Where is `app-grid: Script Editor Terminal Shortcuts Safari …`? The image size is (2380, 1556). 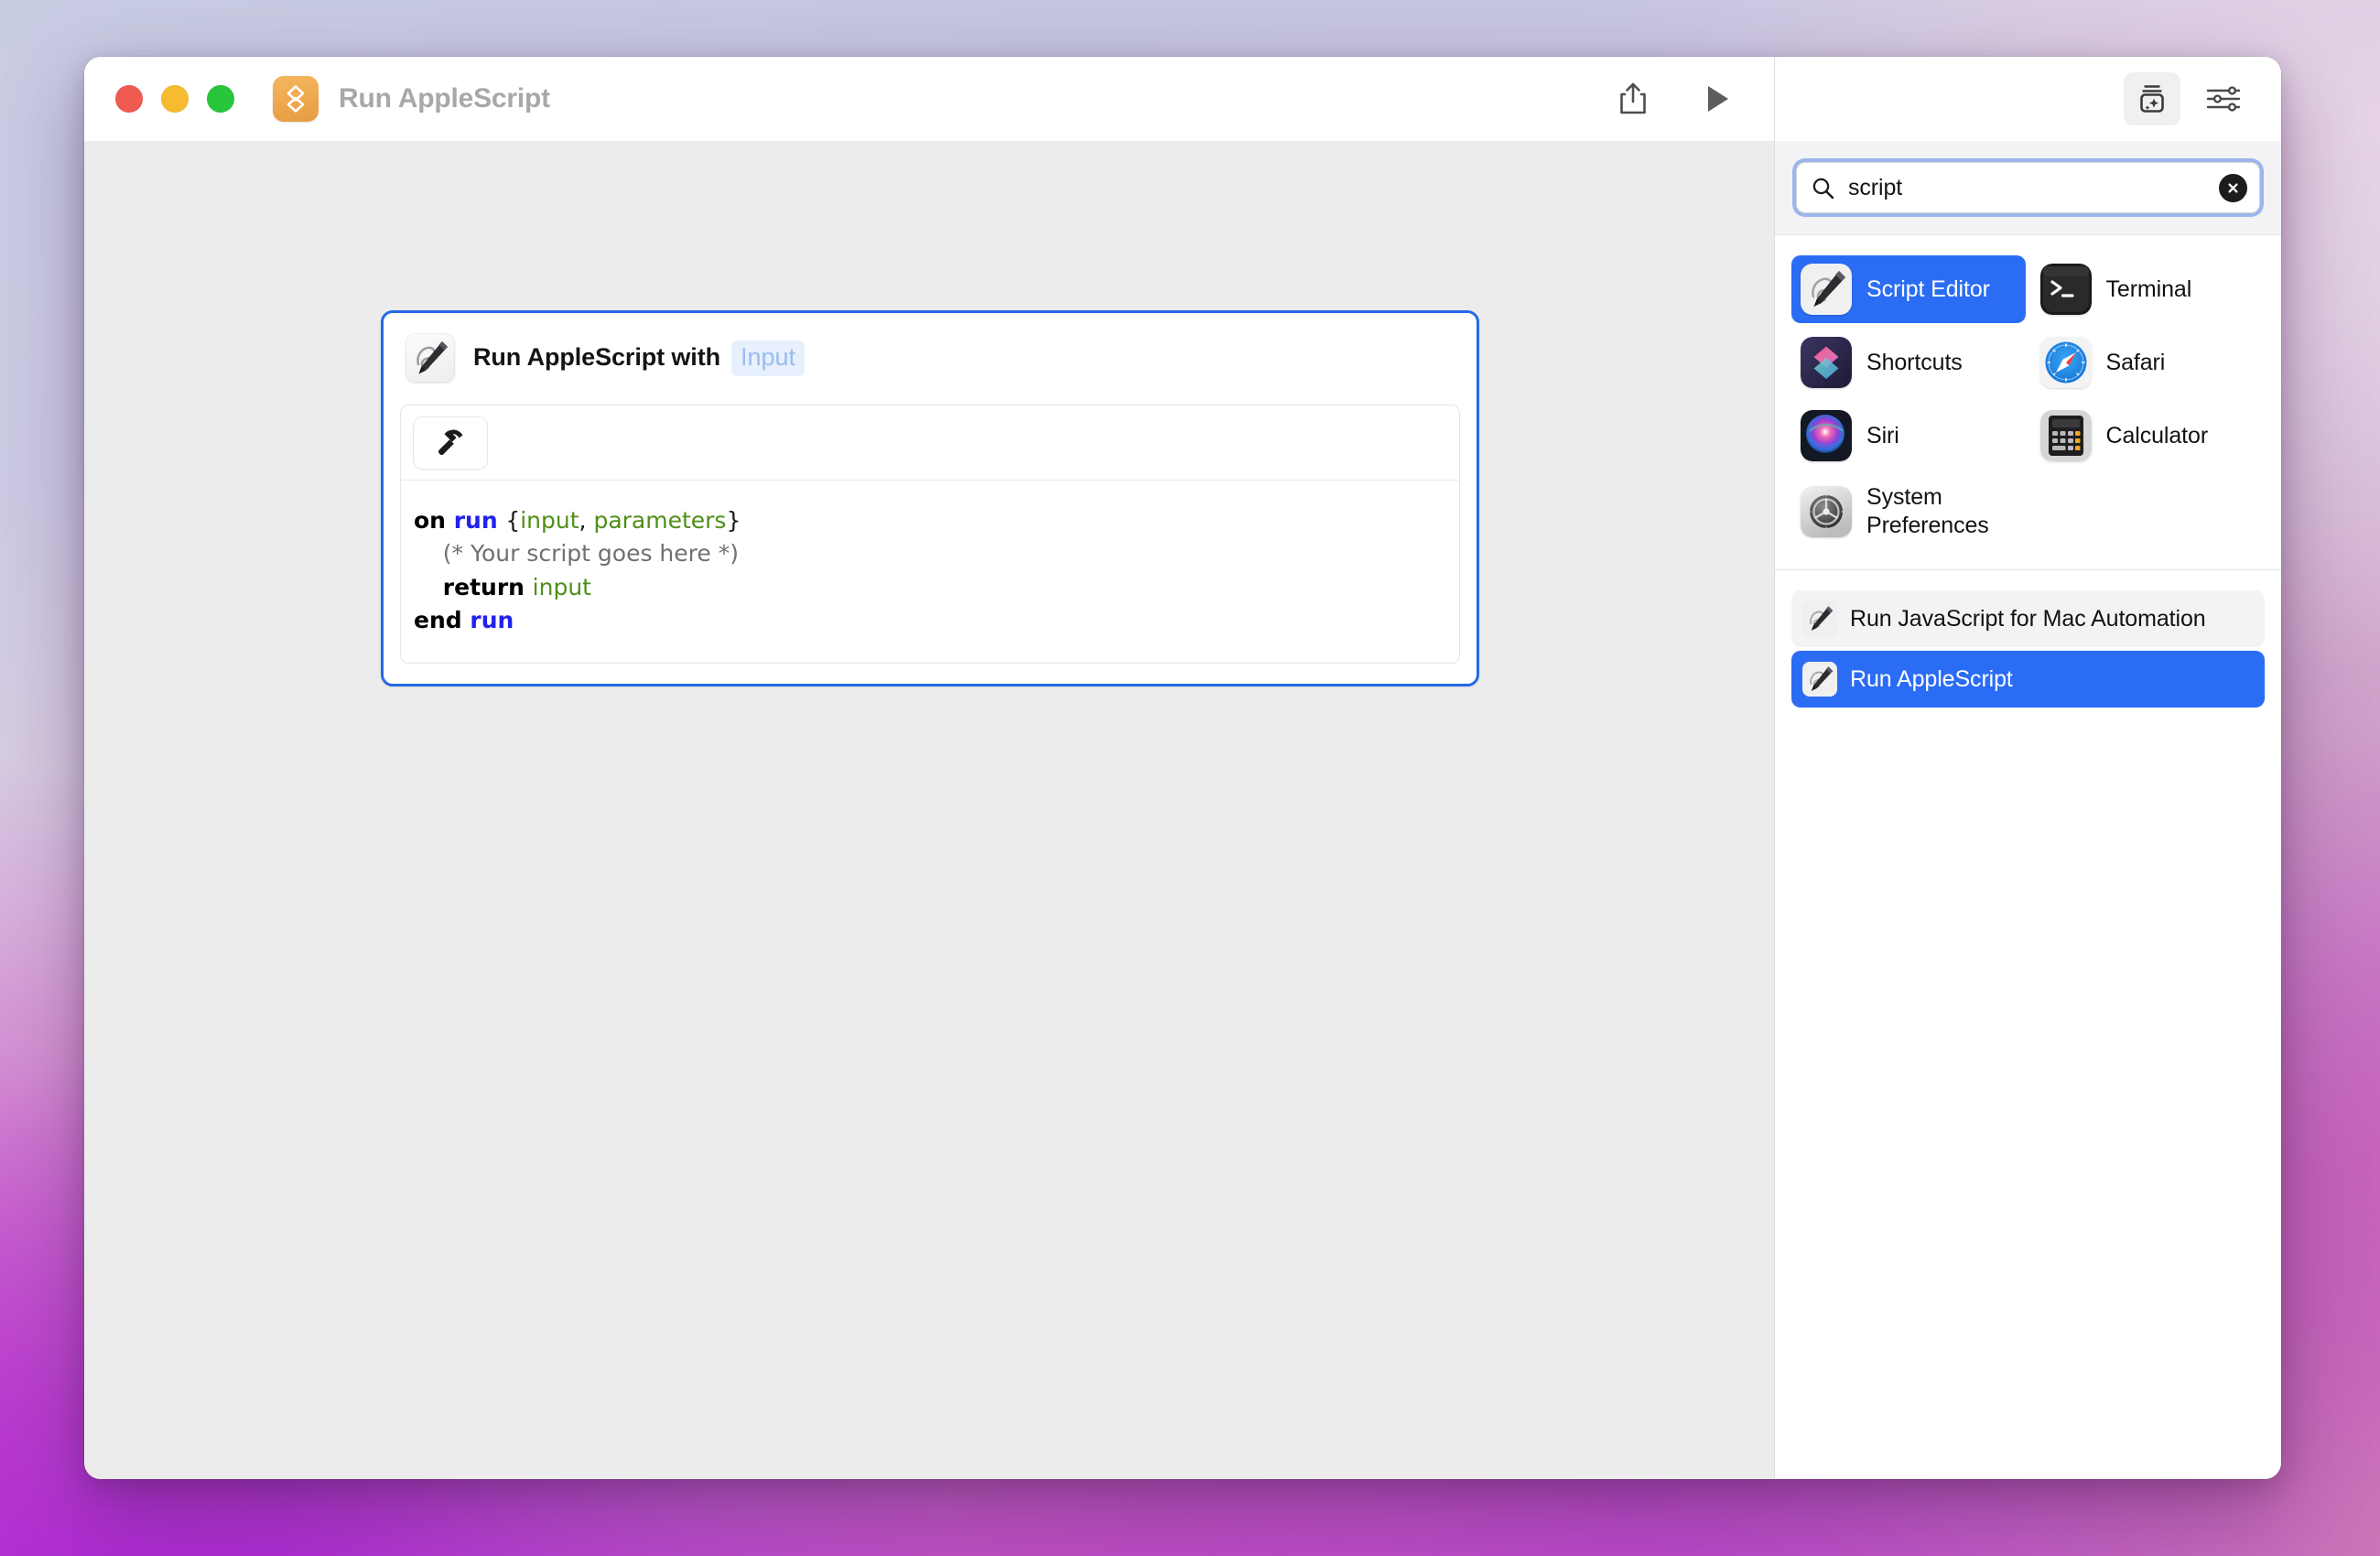
app-grid: Script Editor Terminal Shortcuts Safari … is located at coordinates (2028, 402).